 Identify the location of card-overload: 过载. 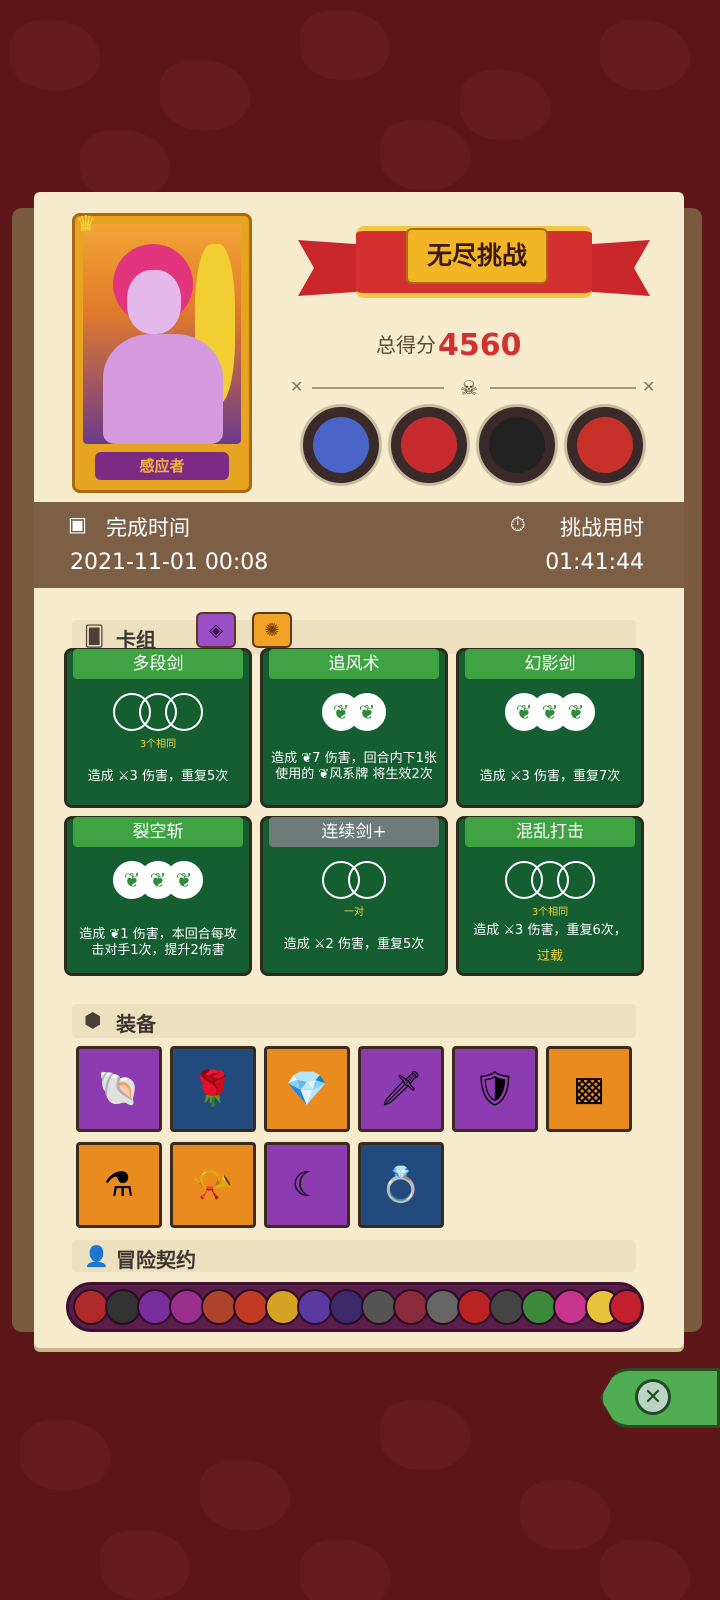
(549, 956).